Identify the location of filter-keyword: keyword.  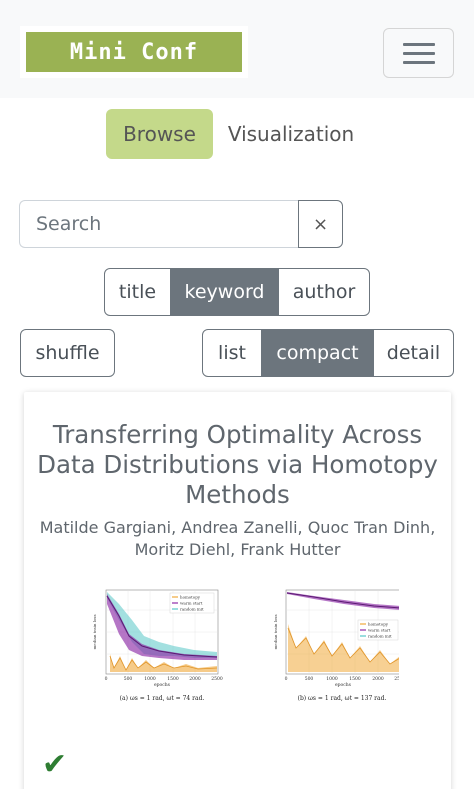
(224, 292).